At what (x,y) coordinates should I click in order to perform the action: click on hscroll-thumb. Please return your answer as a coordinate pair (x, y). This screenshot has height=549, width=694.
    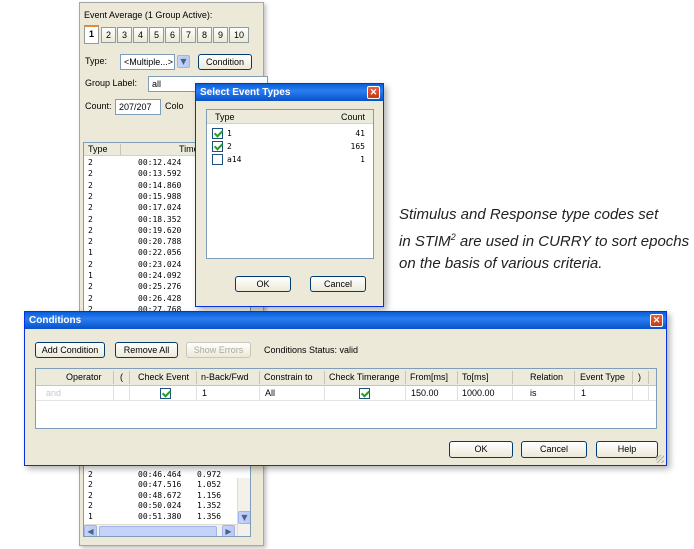
    Looking at the image, I should click on (158, 531).